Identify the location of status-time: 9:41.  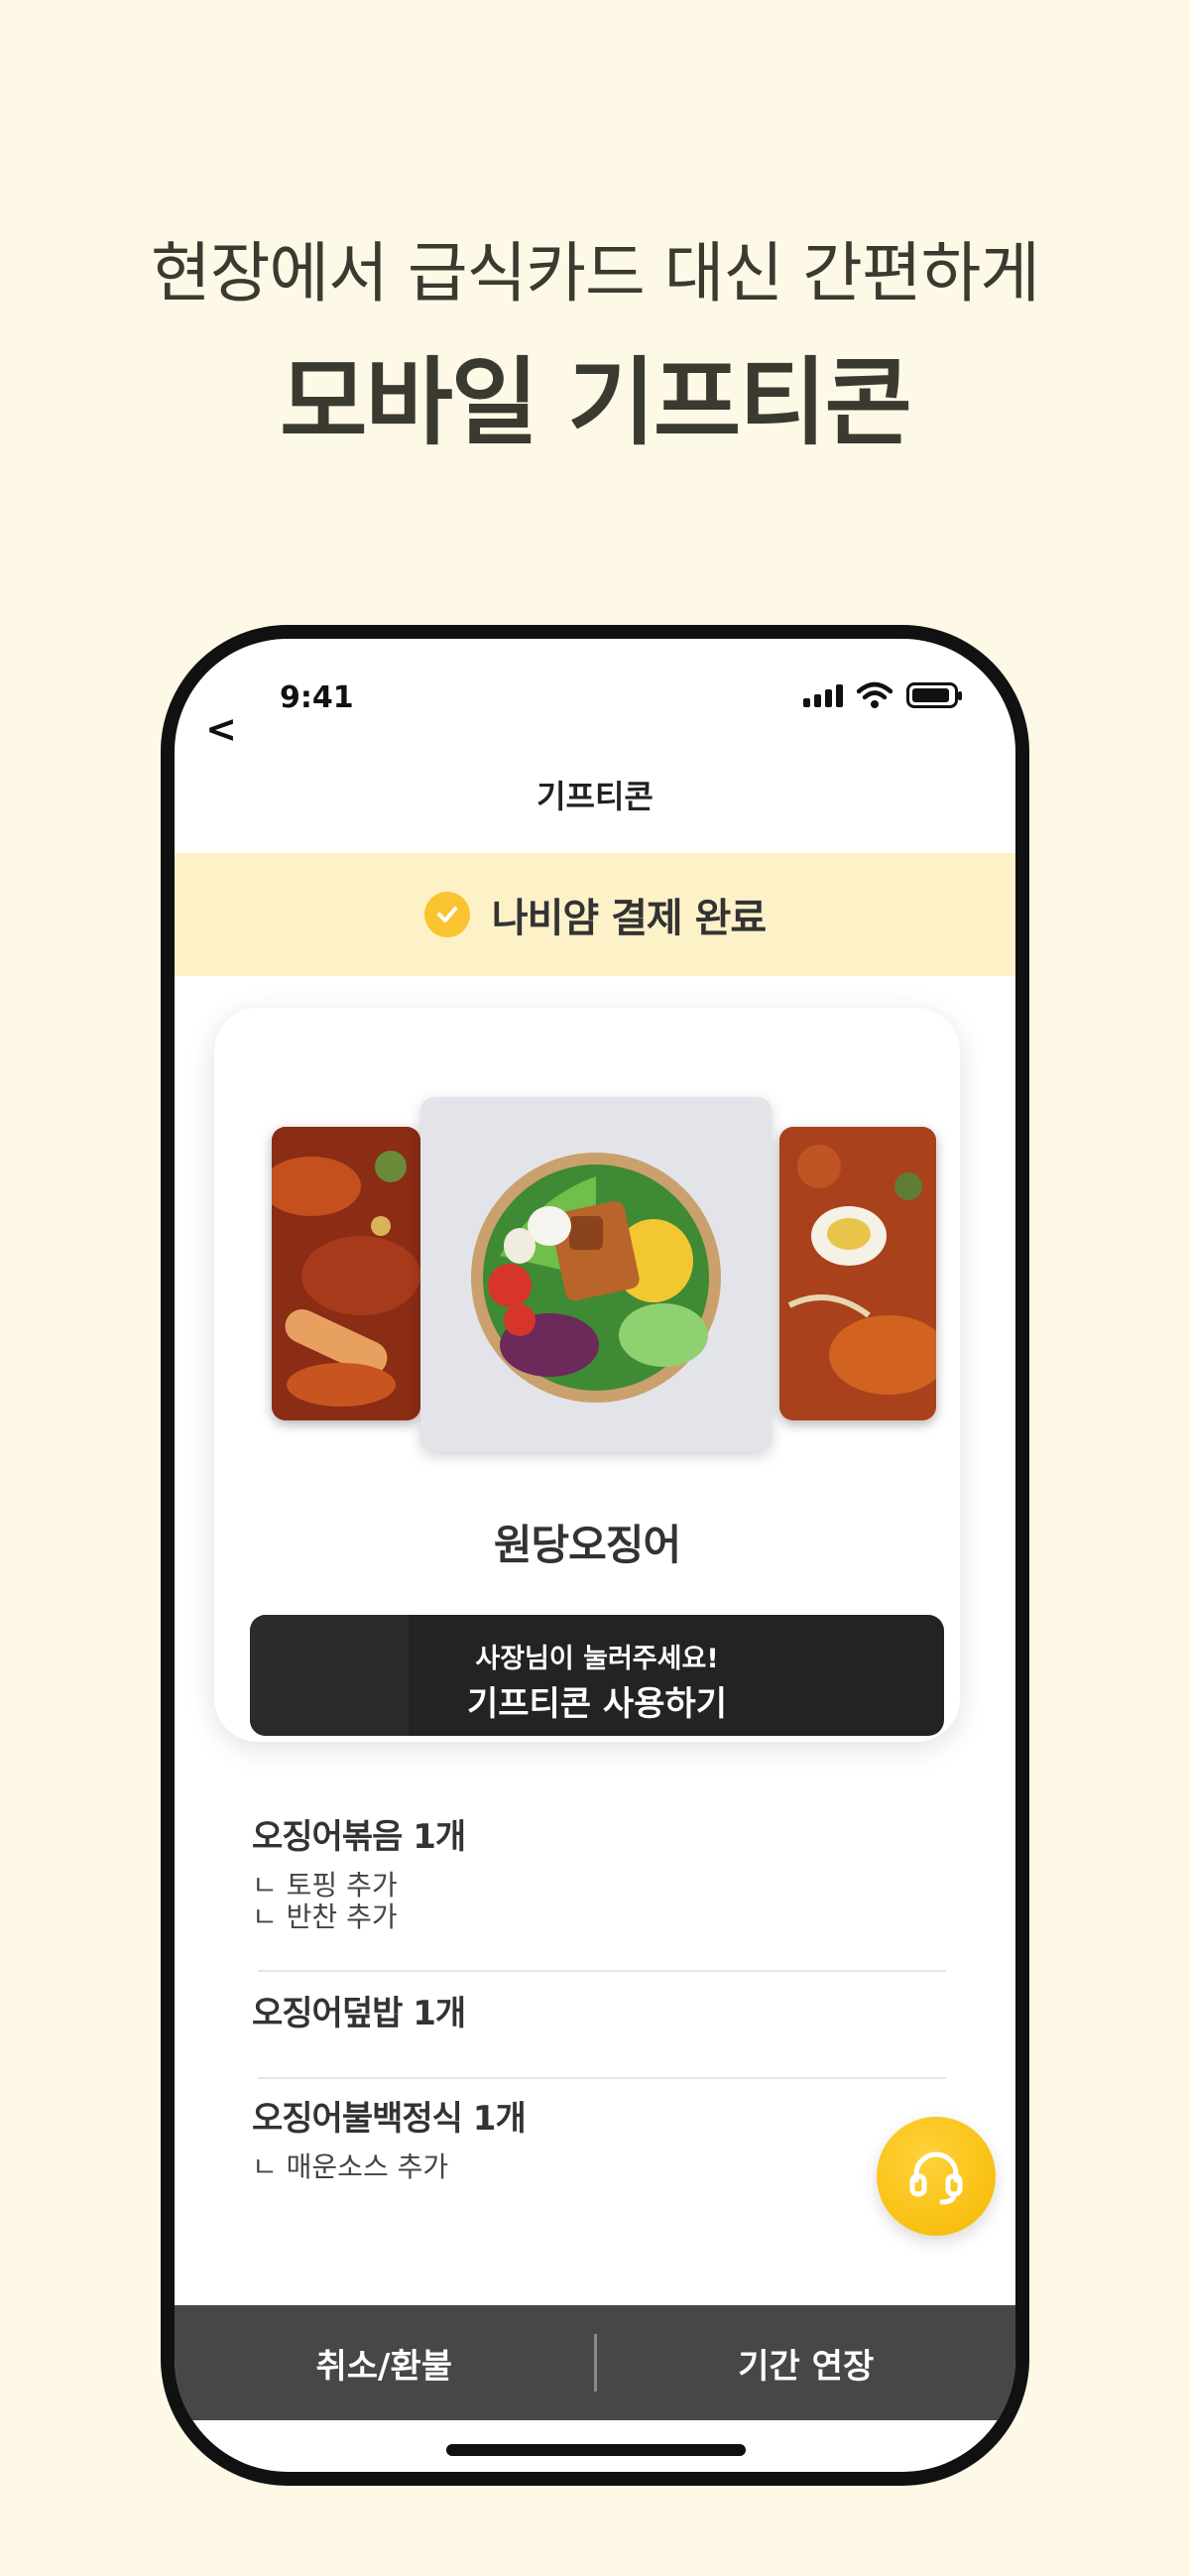
(317, 697).